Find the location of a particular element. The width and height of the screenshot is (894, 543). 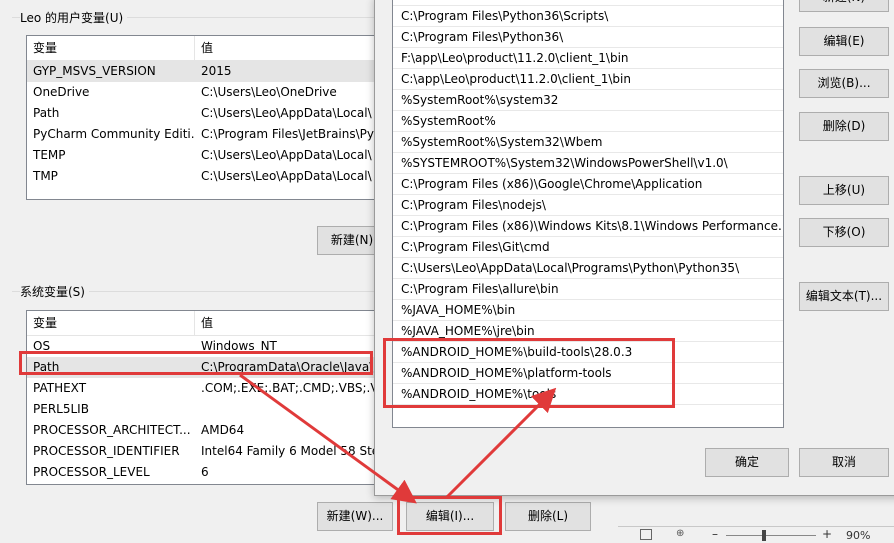

annotation-arrows is located at coordinates (398, 438).